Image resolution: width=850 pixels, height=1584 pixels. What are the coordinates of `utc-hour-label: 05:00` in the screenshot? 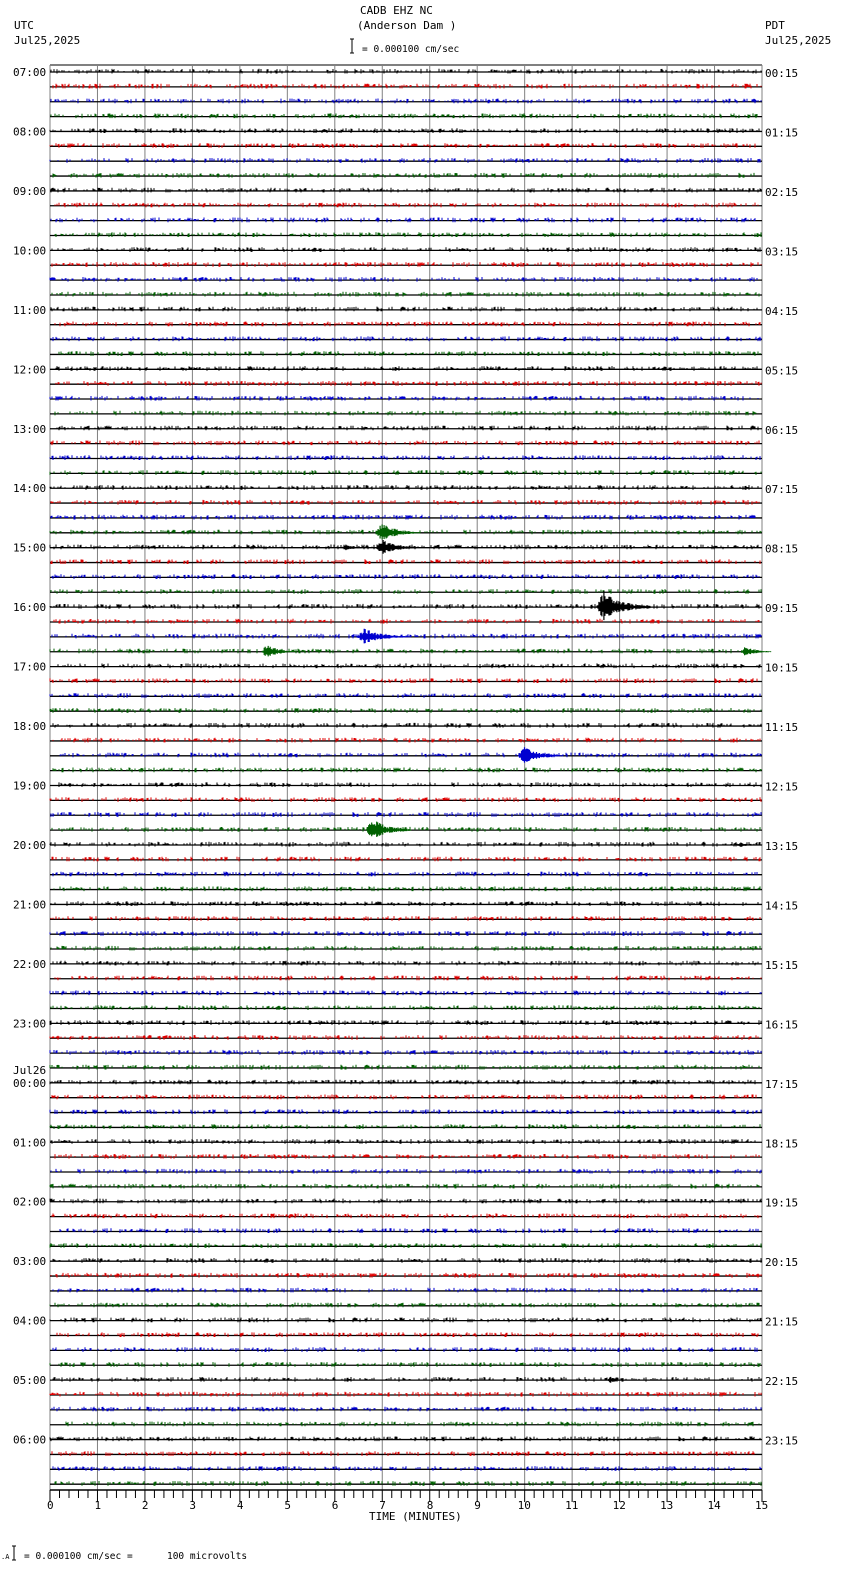 It's located at (29, 1380).